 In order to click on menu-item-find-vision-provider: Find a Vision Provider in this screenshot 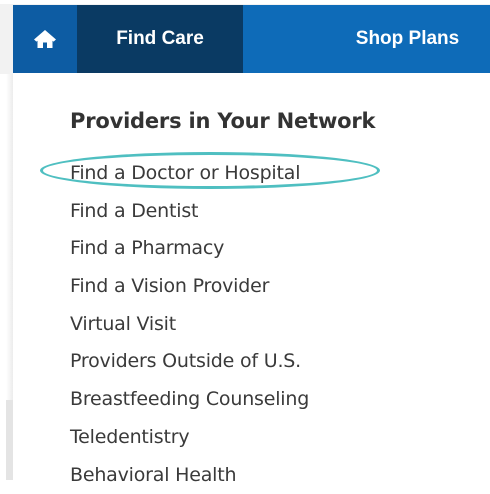, I will do `click(189, 287)`.